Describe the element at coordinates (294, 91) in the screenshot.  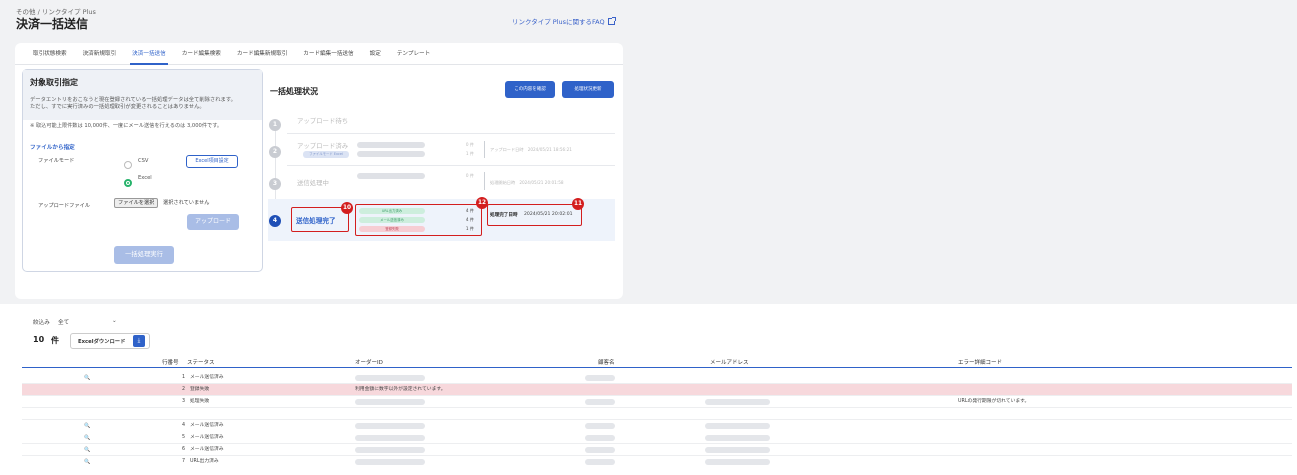
I see `status-panel-title: 一括処理状況` at that location.